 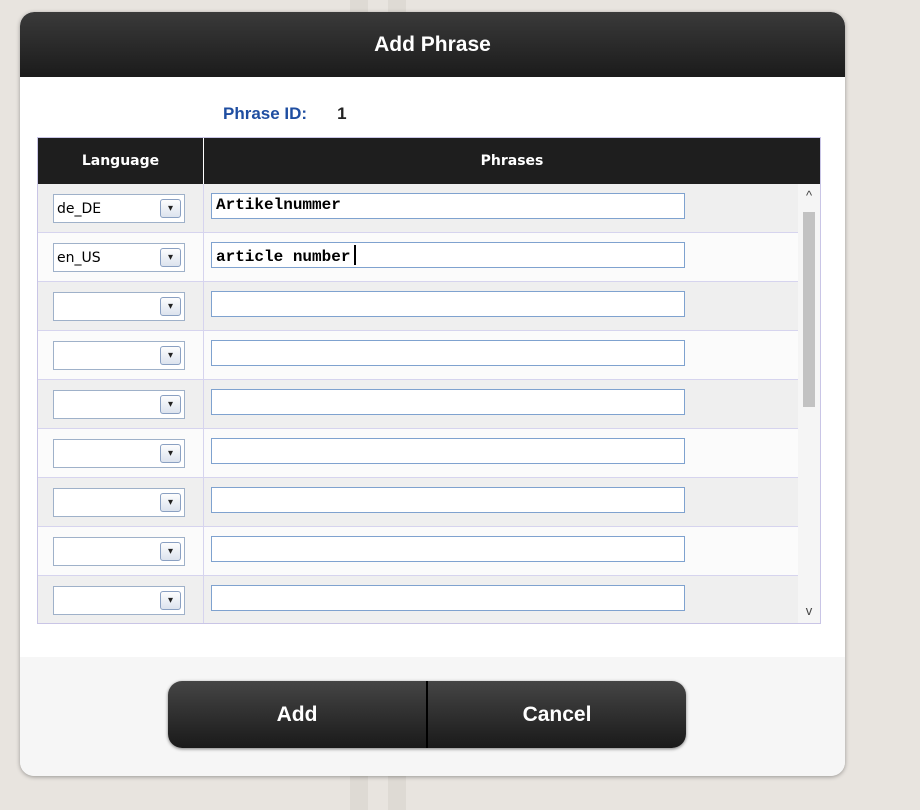 I want to click on dialog-titlebar: Add Phrase, so click(x=432, y=44).